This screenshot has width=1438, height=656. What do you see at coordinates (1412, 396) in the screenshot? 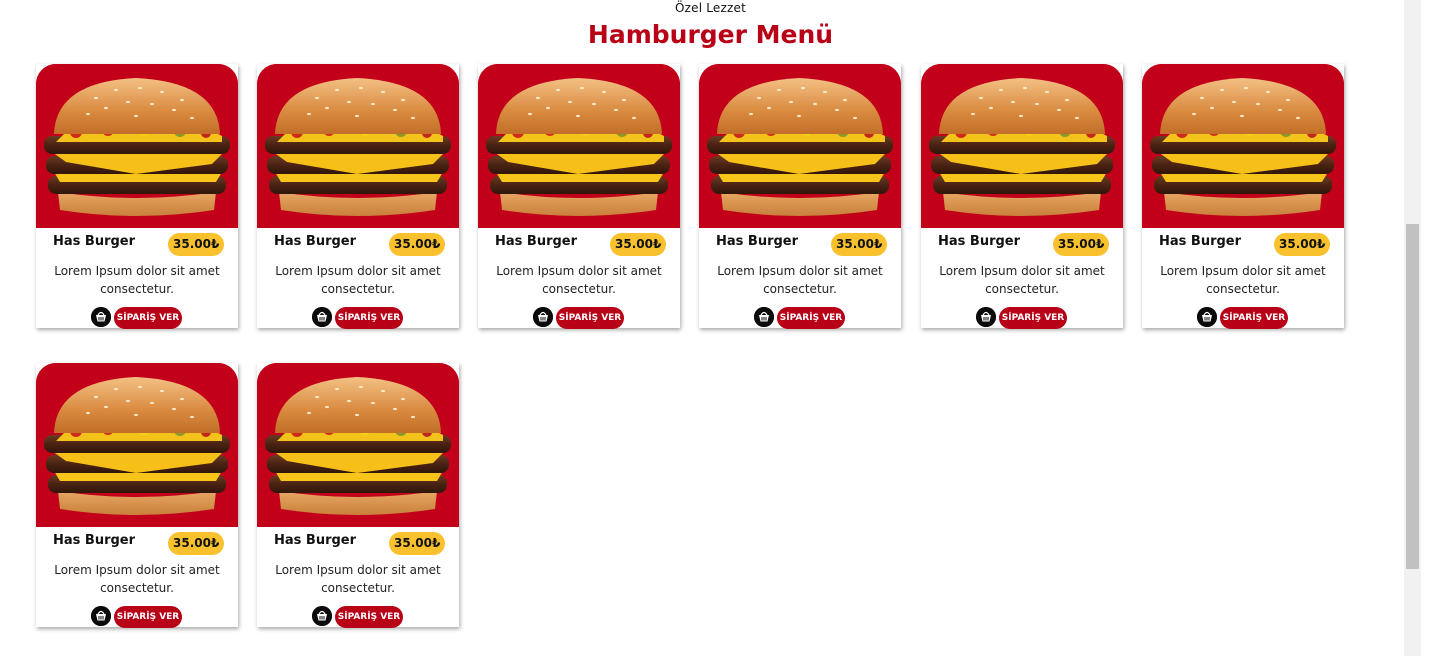
I see `scrollbar-thumb` at bounding box center [1412, 396].